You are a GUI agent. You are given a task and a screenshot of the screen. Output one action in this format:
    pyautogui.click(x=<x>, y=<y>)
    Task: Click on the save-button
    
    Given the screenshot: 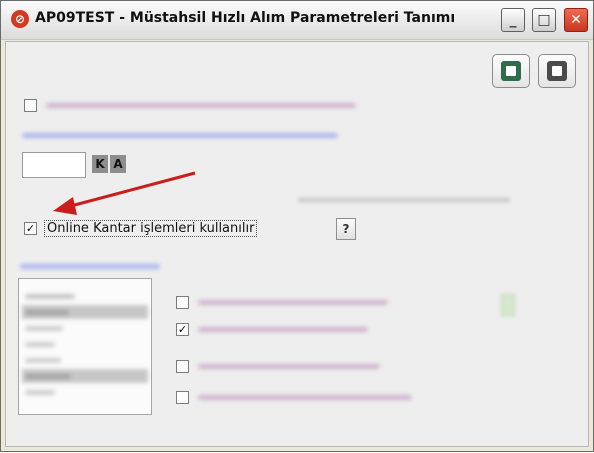 What is the action you would take?
    pyautogui.click(x=511, y=71)
    